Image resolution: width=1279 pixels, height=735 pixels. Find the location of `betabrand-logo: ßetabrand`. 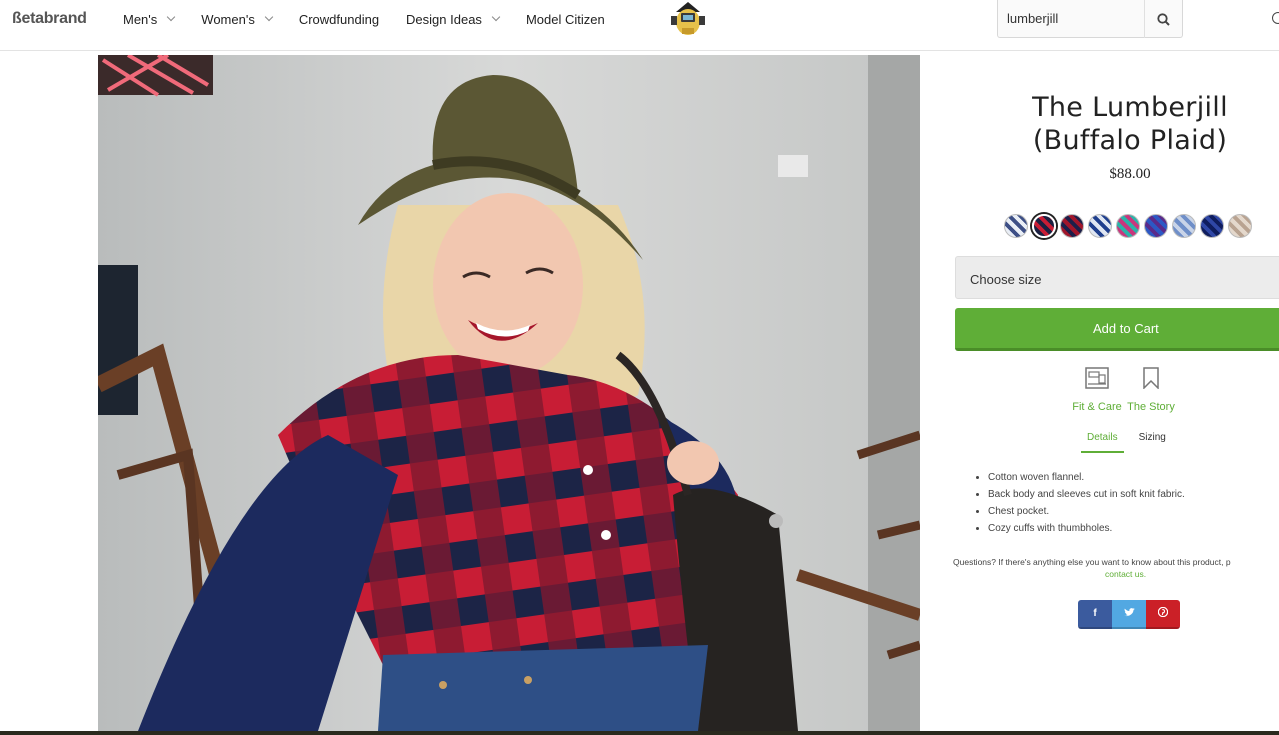

betabrand-logo: ßetabrand is located at coordinates (49, 19).